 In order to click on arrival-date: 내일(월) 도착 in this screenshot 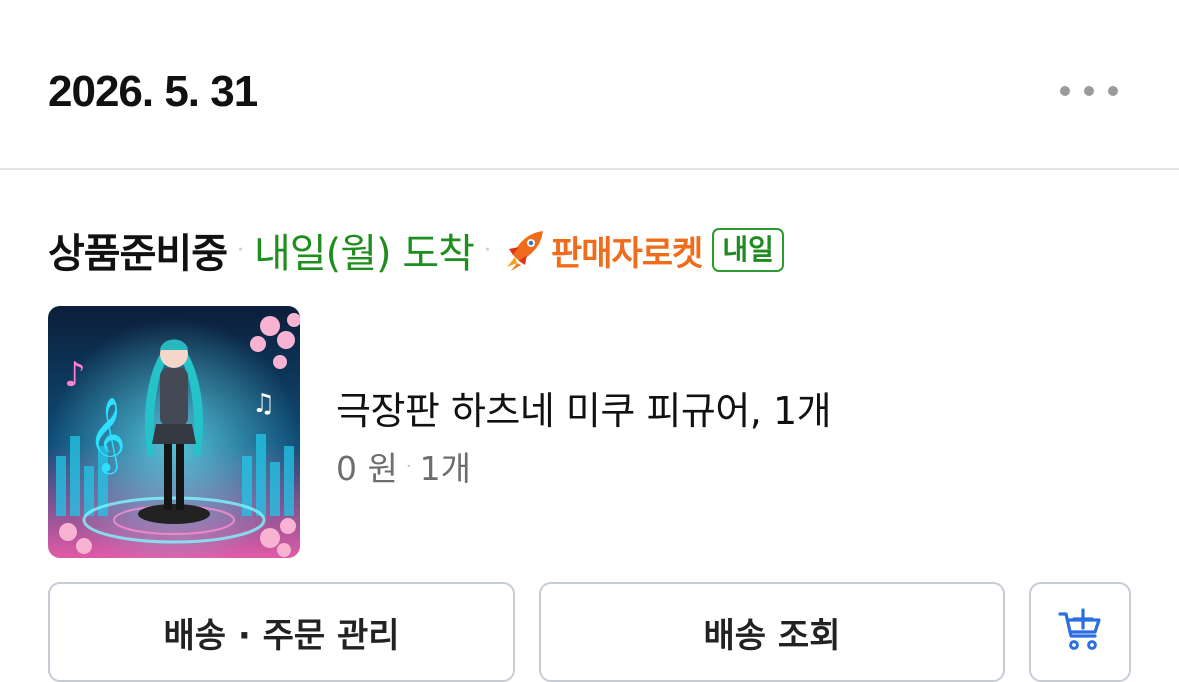, I will do `click(364, 254)`.